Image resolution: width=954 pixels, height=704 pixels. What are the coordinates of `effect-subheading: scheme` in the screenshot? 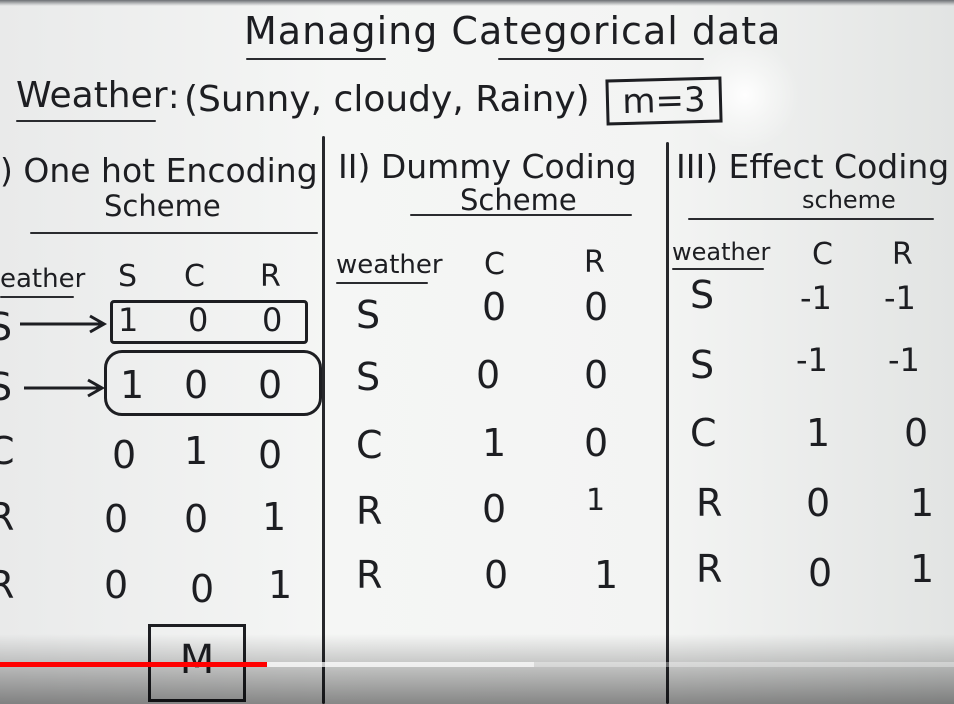 It's located at (849, 200).